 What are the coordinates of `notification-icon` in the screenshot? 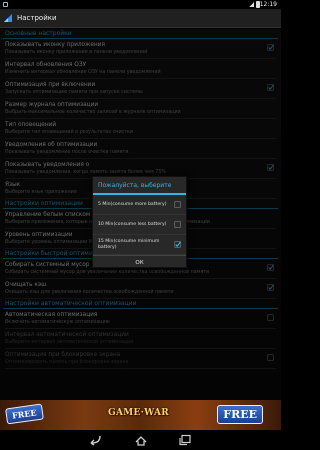 It's located at (5, 4).